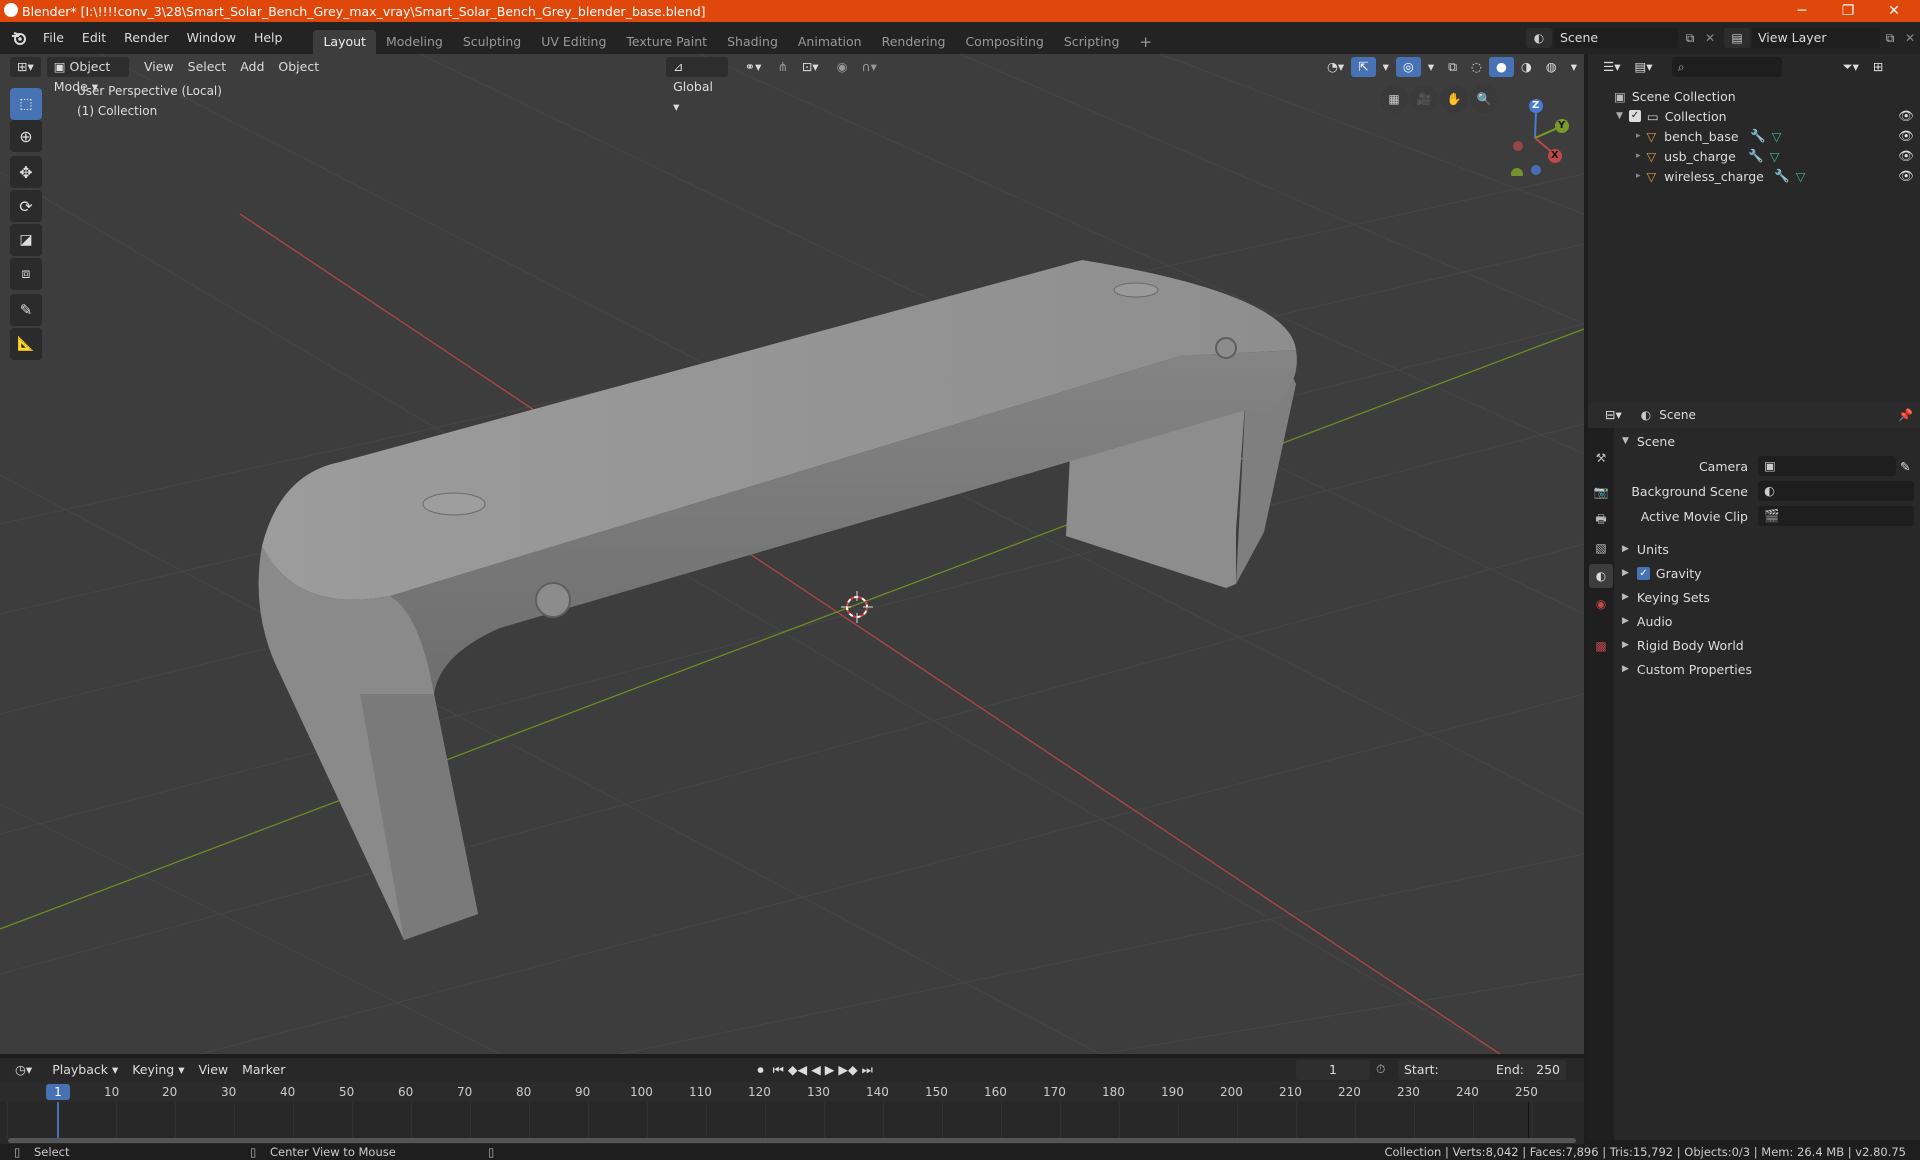  Describe the element at coordinates (869, 67) in the screenshot. I see `falloff-curve-icon: ∩▾` at that location.